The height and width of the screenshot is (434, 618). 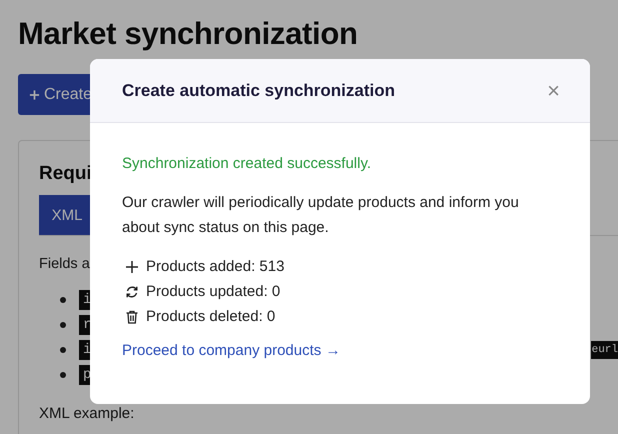 I want to click on success-message: Synchronization created successfully., so click(x=247, y=163).